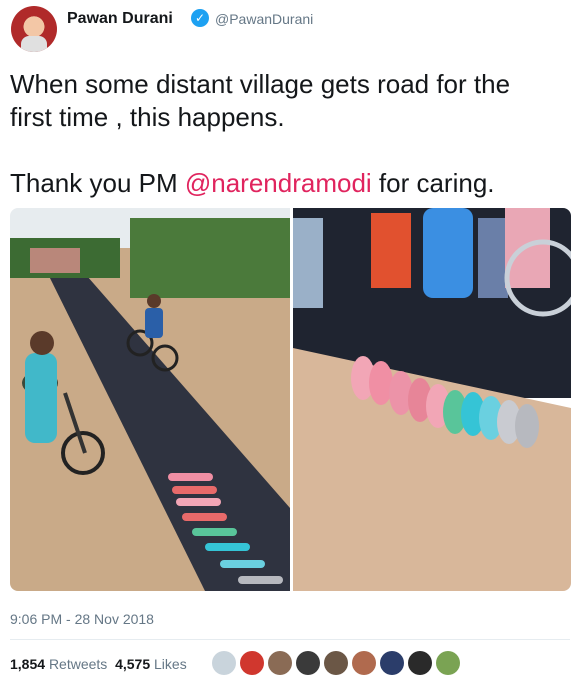 The image size is (587, 691). What do you see at coordinates (132, 664) in the screenshot?
I see `like-count: 4,575` at bounding box center [132, 664].